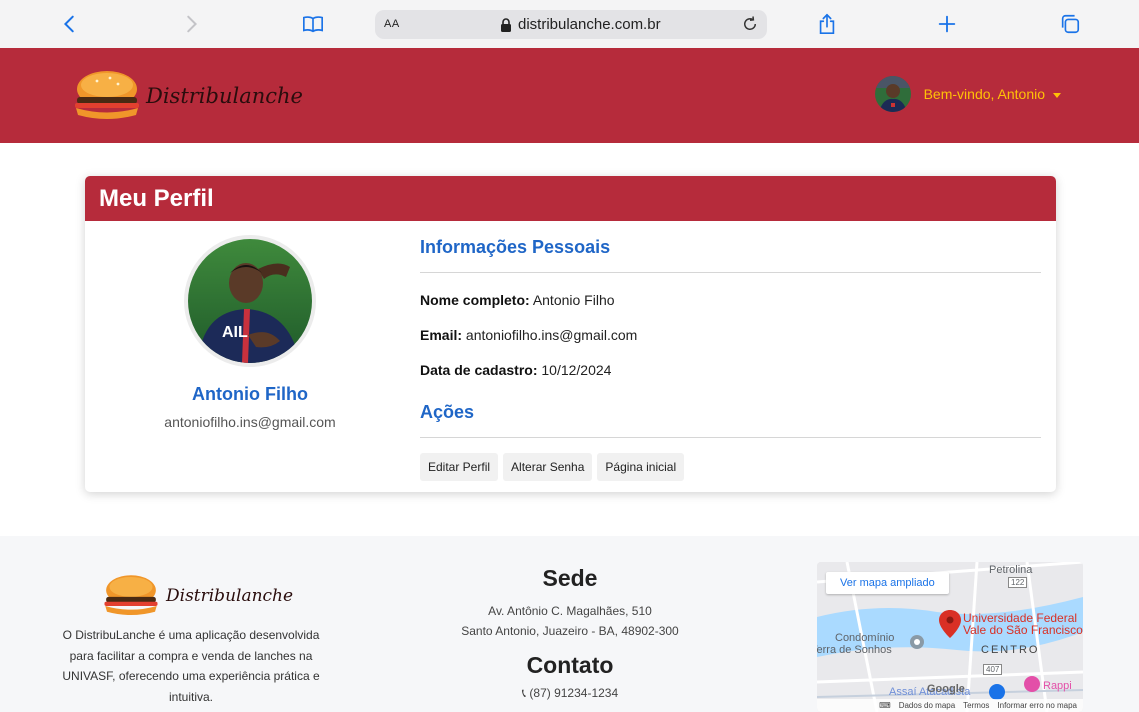  Describe the element at coordinates (730, 335) in the screenshot. I see `email-row: Email: antoniofilho.ins@gmail.com` at that location.